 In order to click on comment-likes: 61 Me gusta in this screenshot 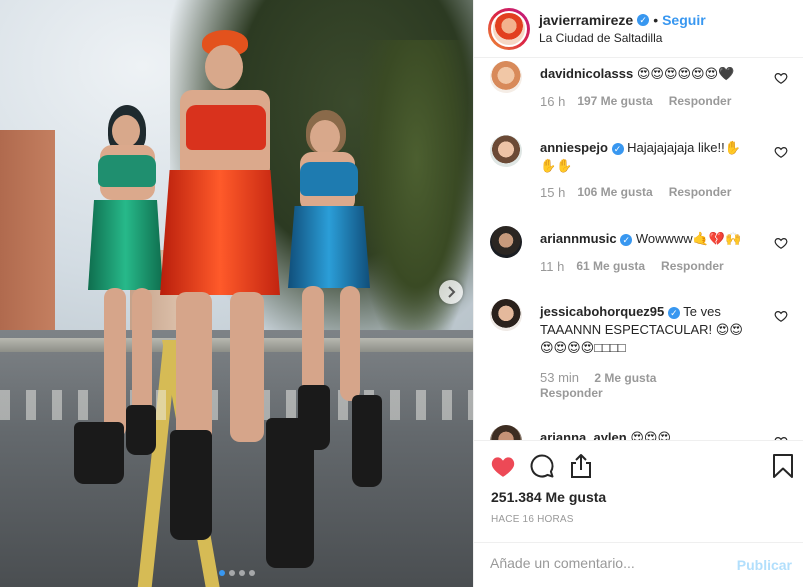, I will do `click(610, 266)`.